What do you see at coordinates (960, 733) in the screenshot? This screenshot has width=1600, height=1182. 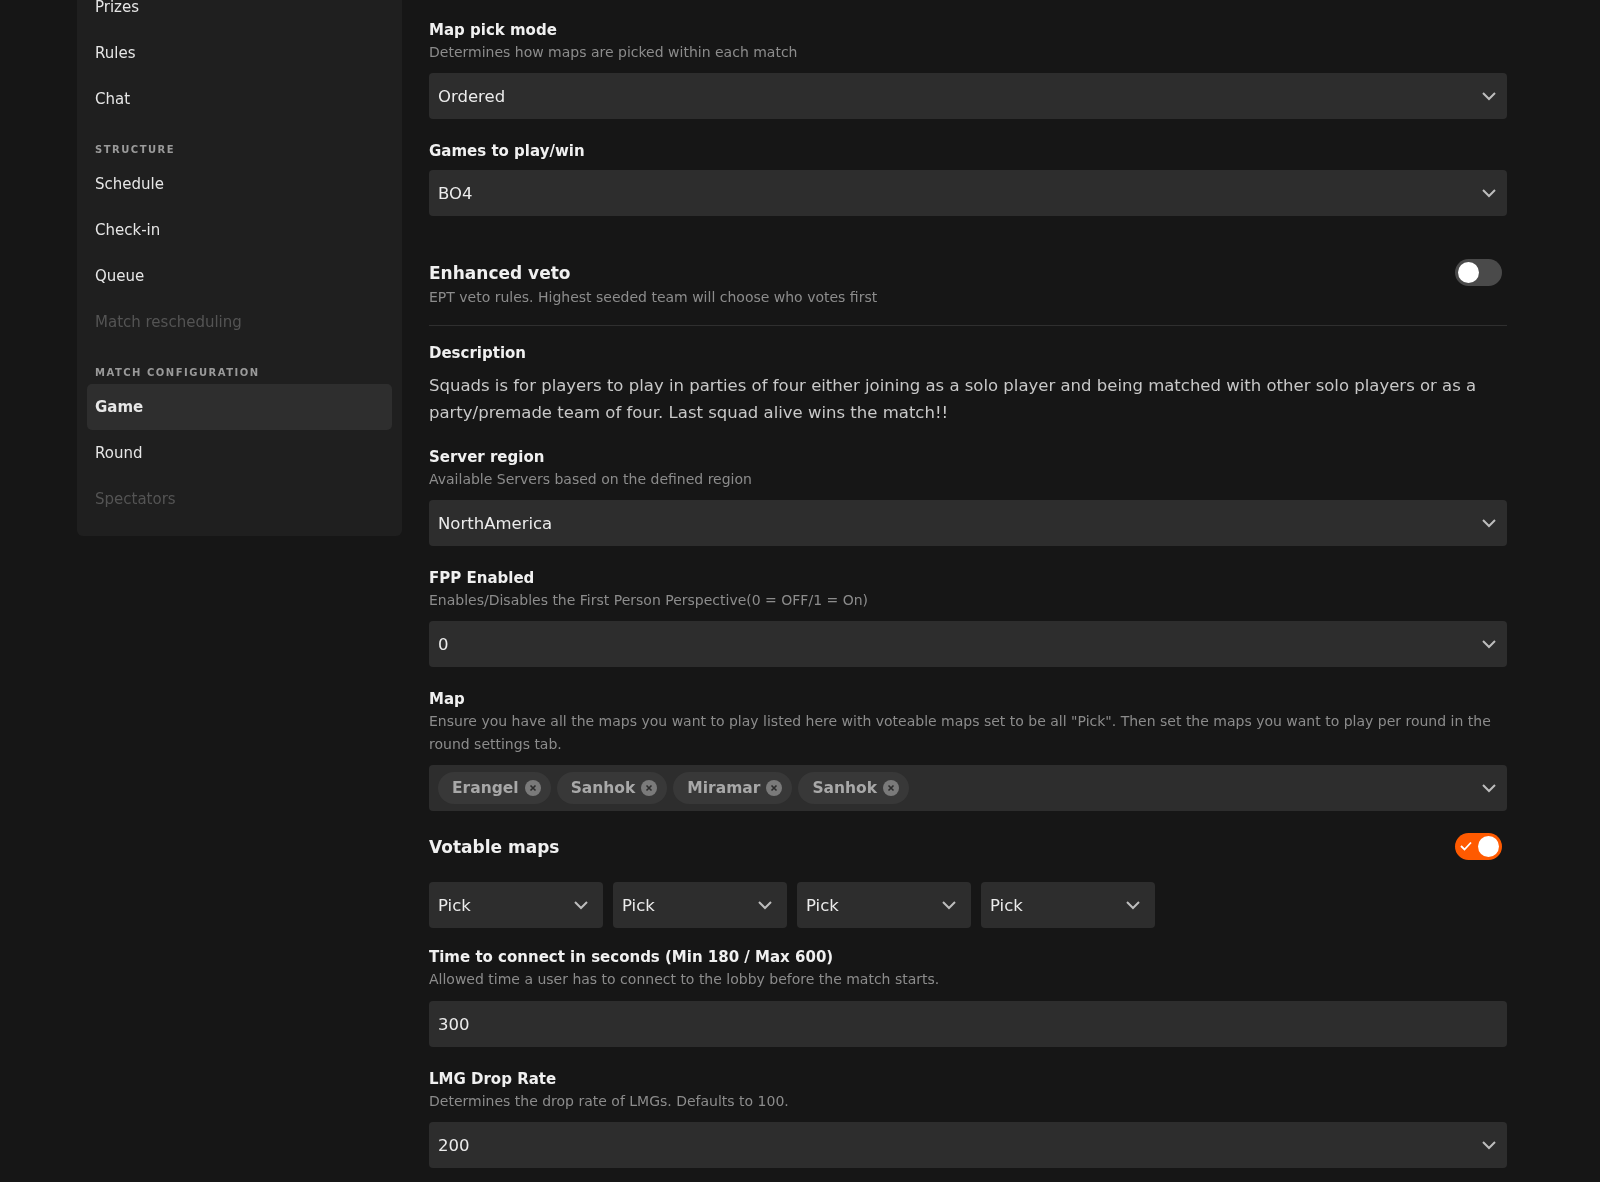 I see `setting-description: Ensure you have all the maps you want to play listed here with voteable maps set to be all "Pick". Then set the maps you want to play per round in the round settings tab.` at bounding box center [960, 733].